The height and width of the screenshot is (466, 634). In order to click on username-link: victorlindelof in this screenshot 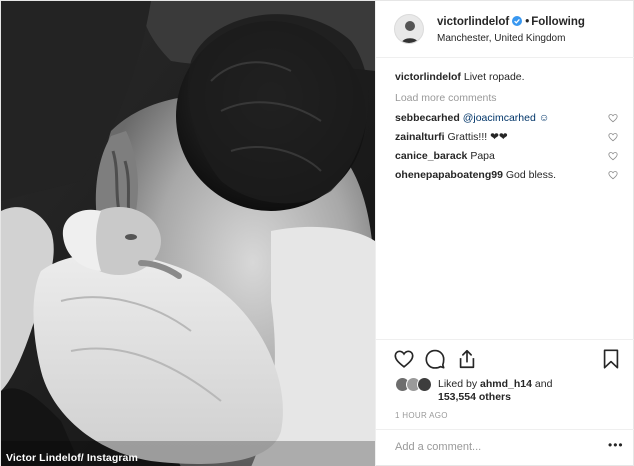, I will do `click(473, 22)`.